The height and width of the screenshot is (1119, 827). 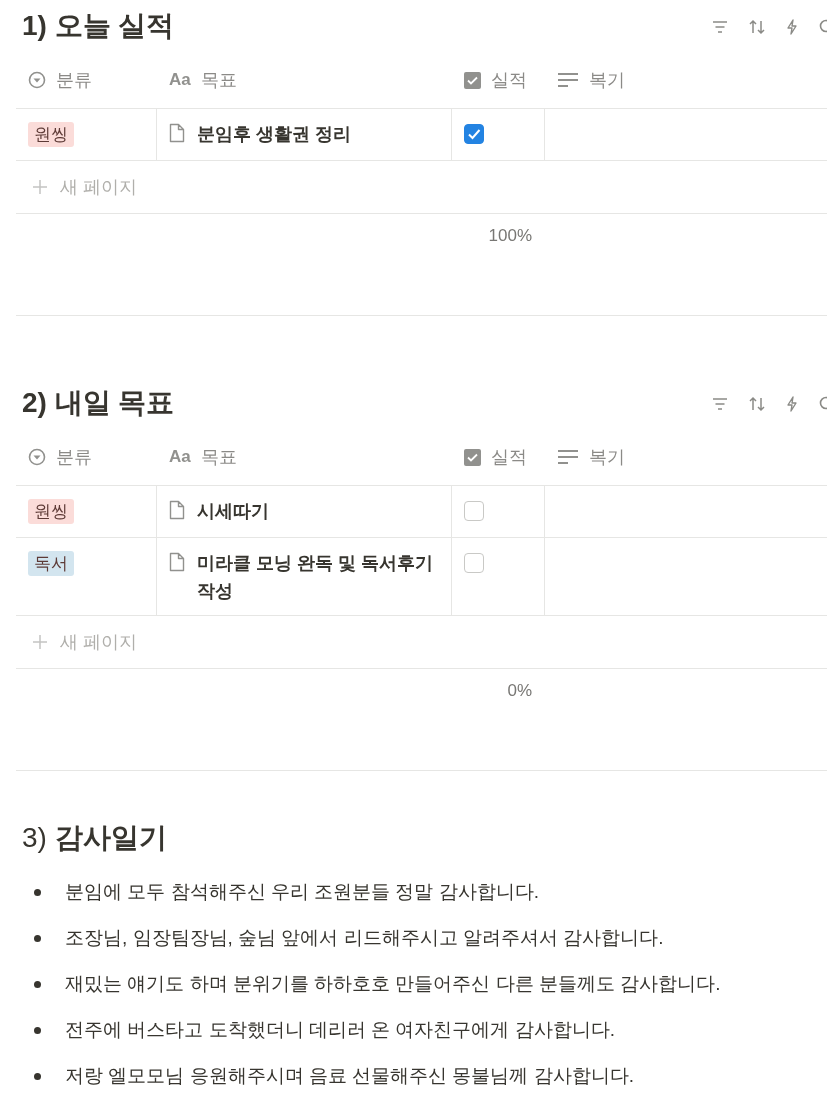 I want to click on gratitude-item: 전주에 버스타고 도착했더니 데리러 온 여자친구에게 감사합니다., so click(x=340, y=1030).